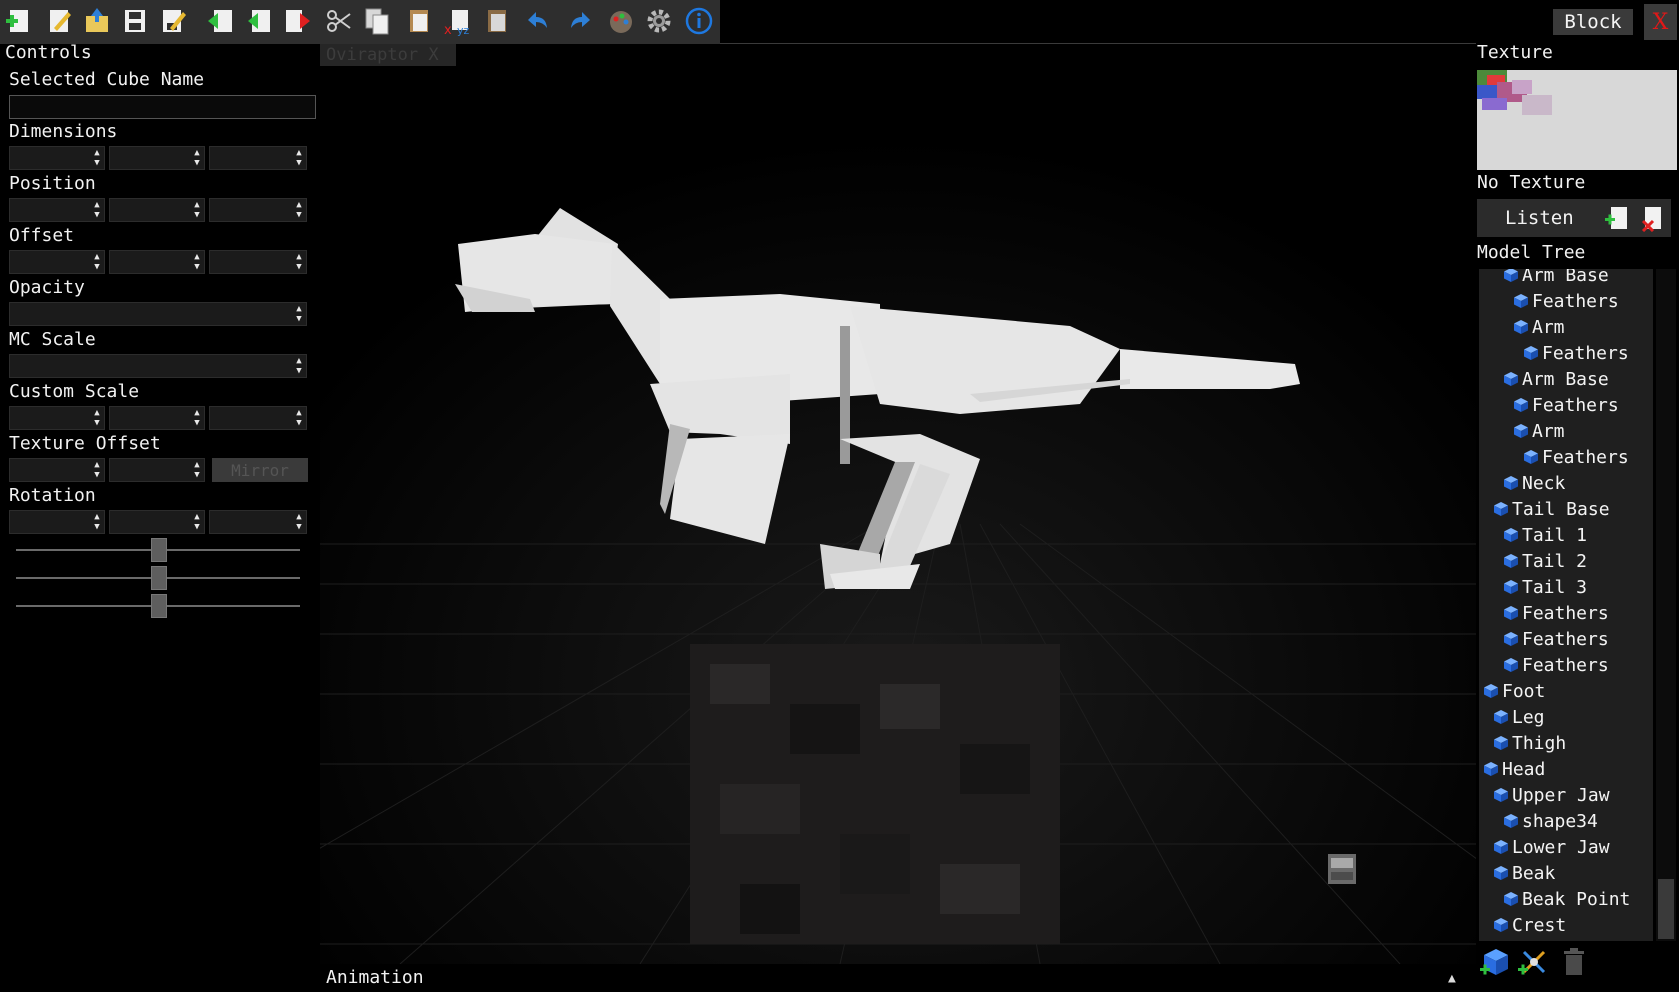 The height and width of the screenshot is (992, 1679). I want to click on listen-button: Listen, so click(1539, 218).